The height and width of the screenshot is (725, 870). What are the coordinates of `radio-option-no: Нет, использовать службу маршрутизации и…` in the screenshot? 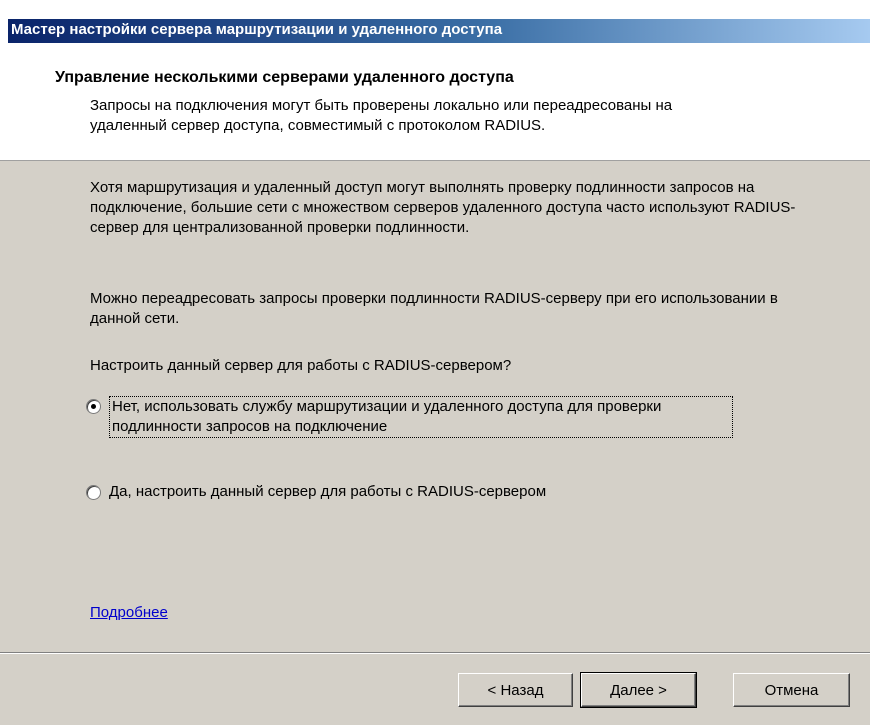 It's located at (409, 417).